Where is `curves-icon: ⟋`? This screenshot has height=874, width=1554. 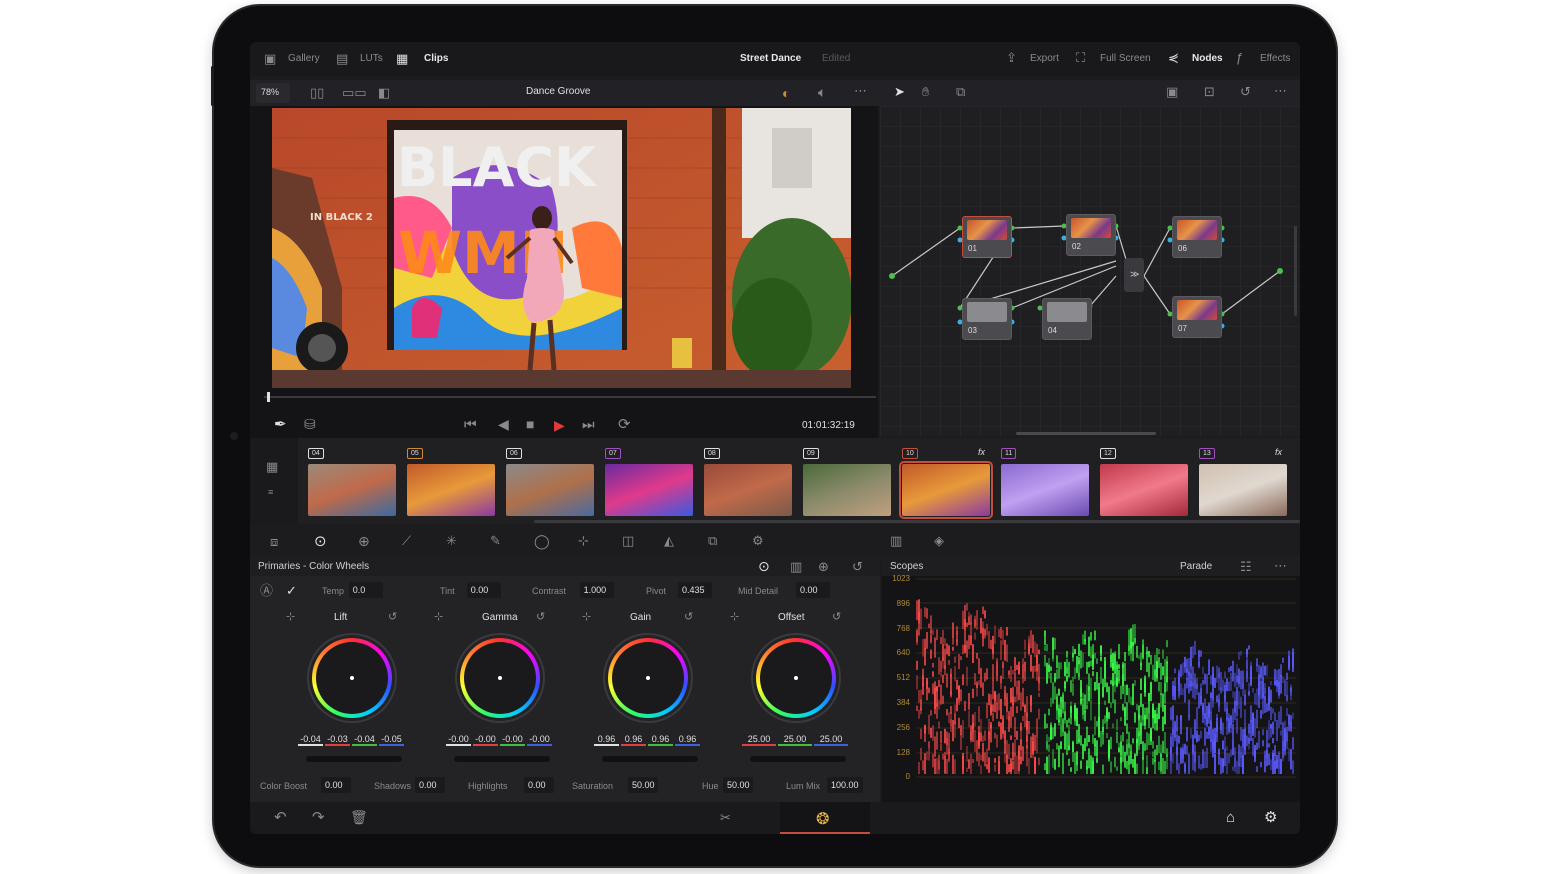 curves-icon: ⟋ is located at coordinates (406, 540).